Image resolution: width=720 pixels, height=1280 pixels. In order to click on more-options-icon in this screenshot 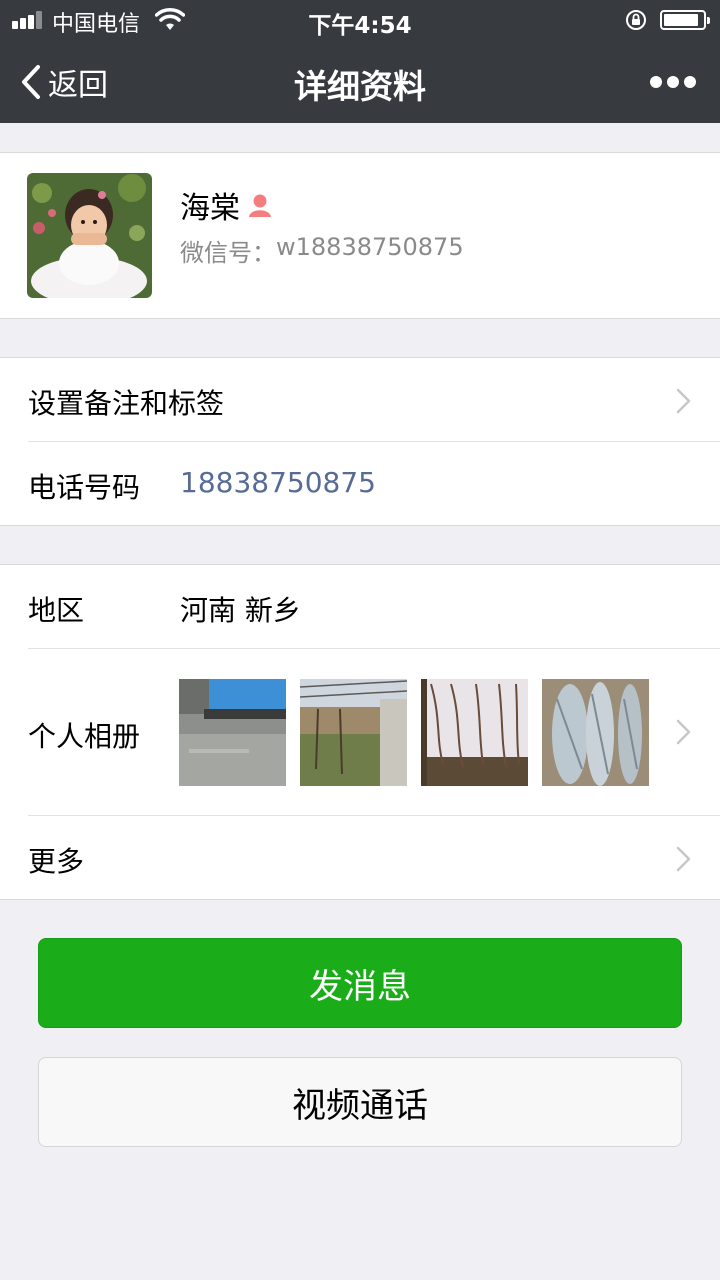, I will do `click(673, 82)`.